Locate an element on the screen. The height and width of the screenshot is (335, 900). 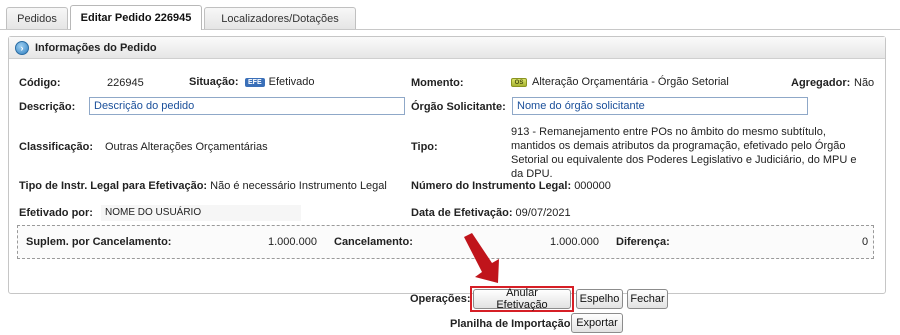
cancelamento-value: 1.000.000 is located at coordinates (574, 242).